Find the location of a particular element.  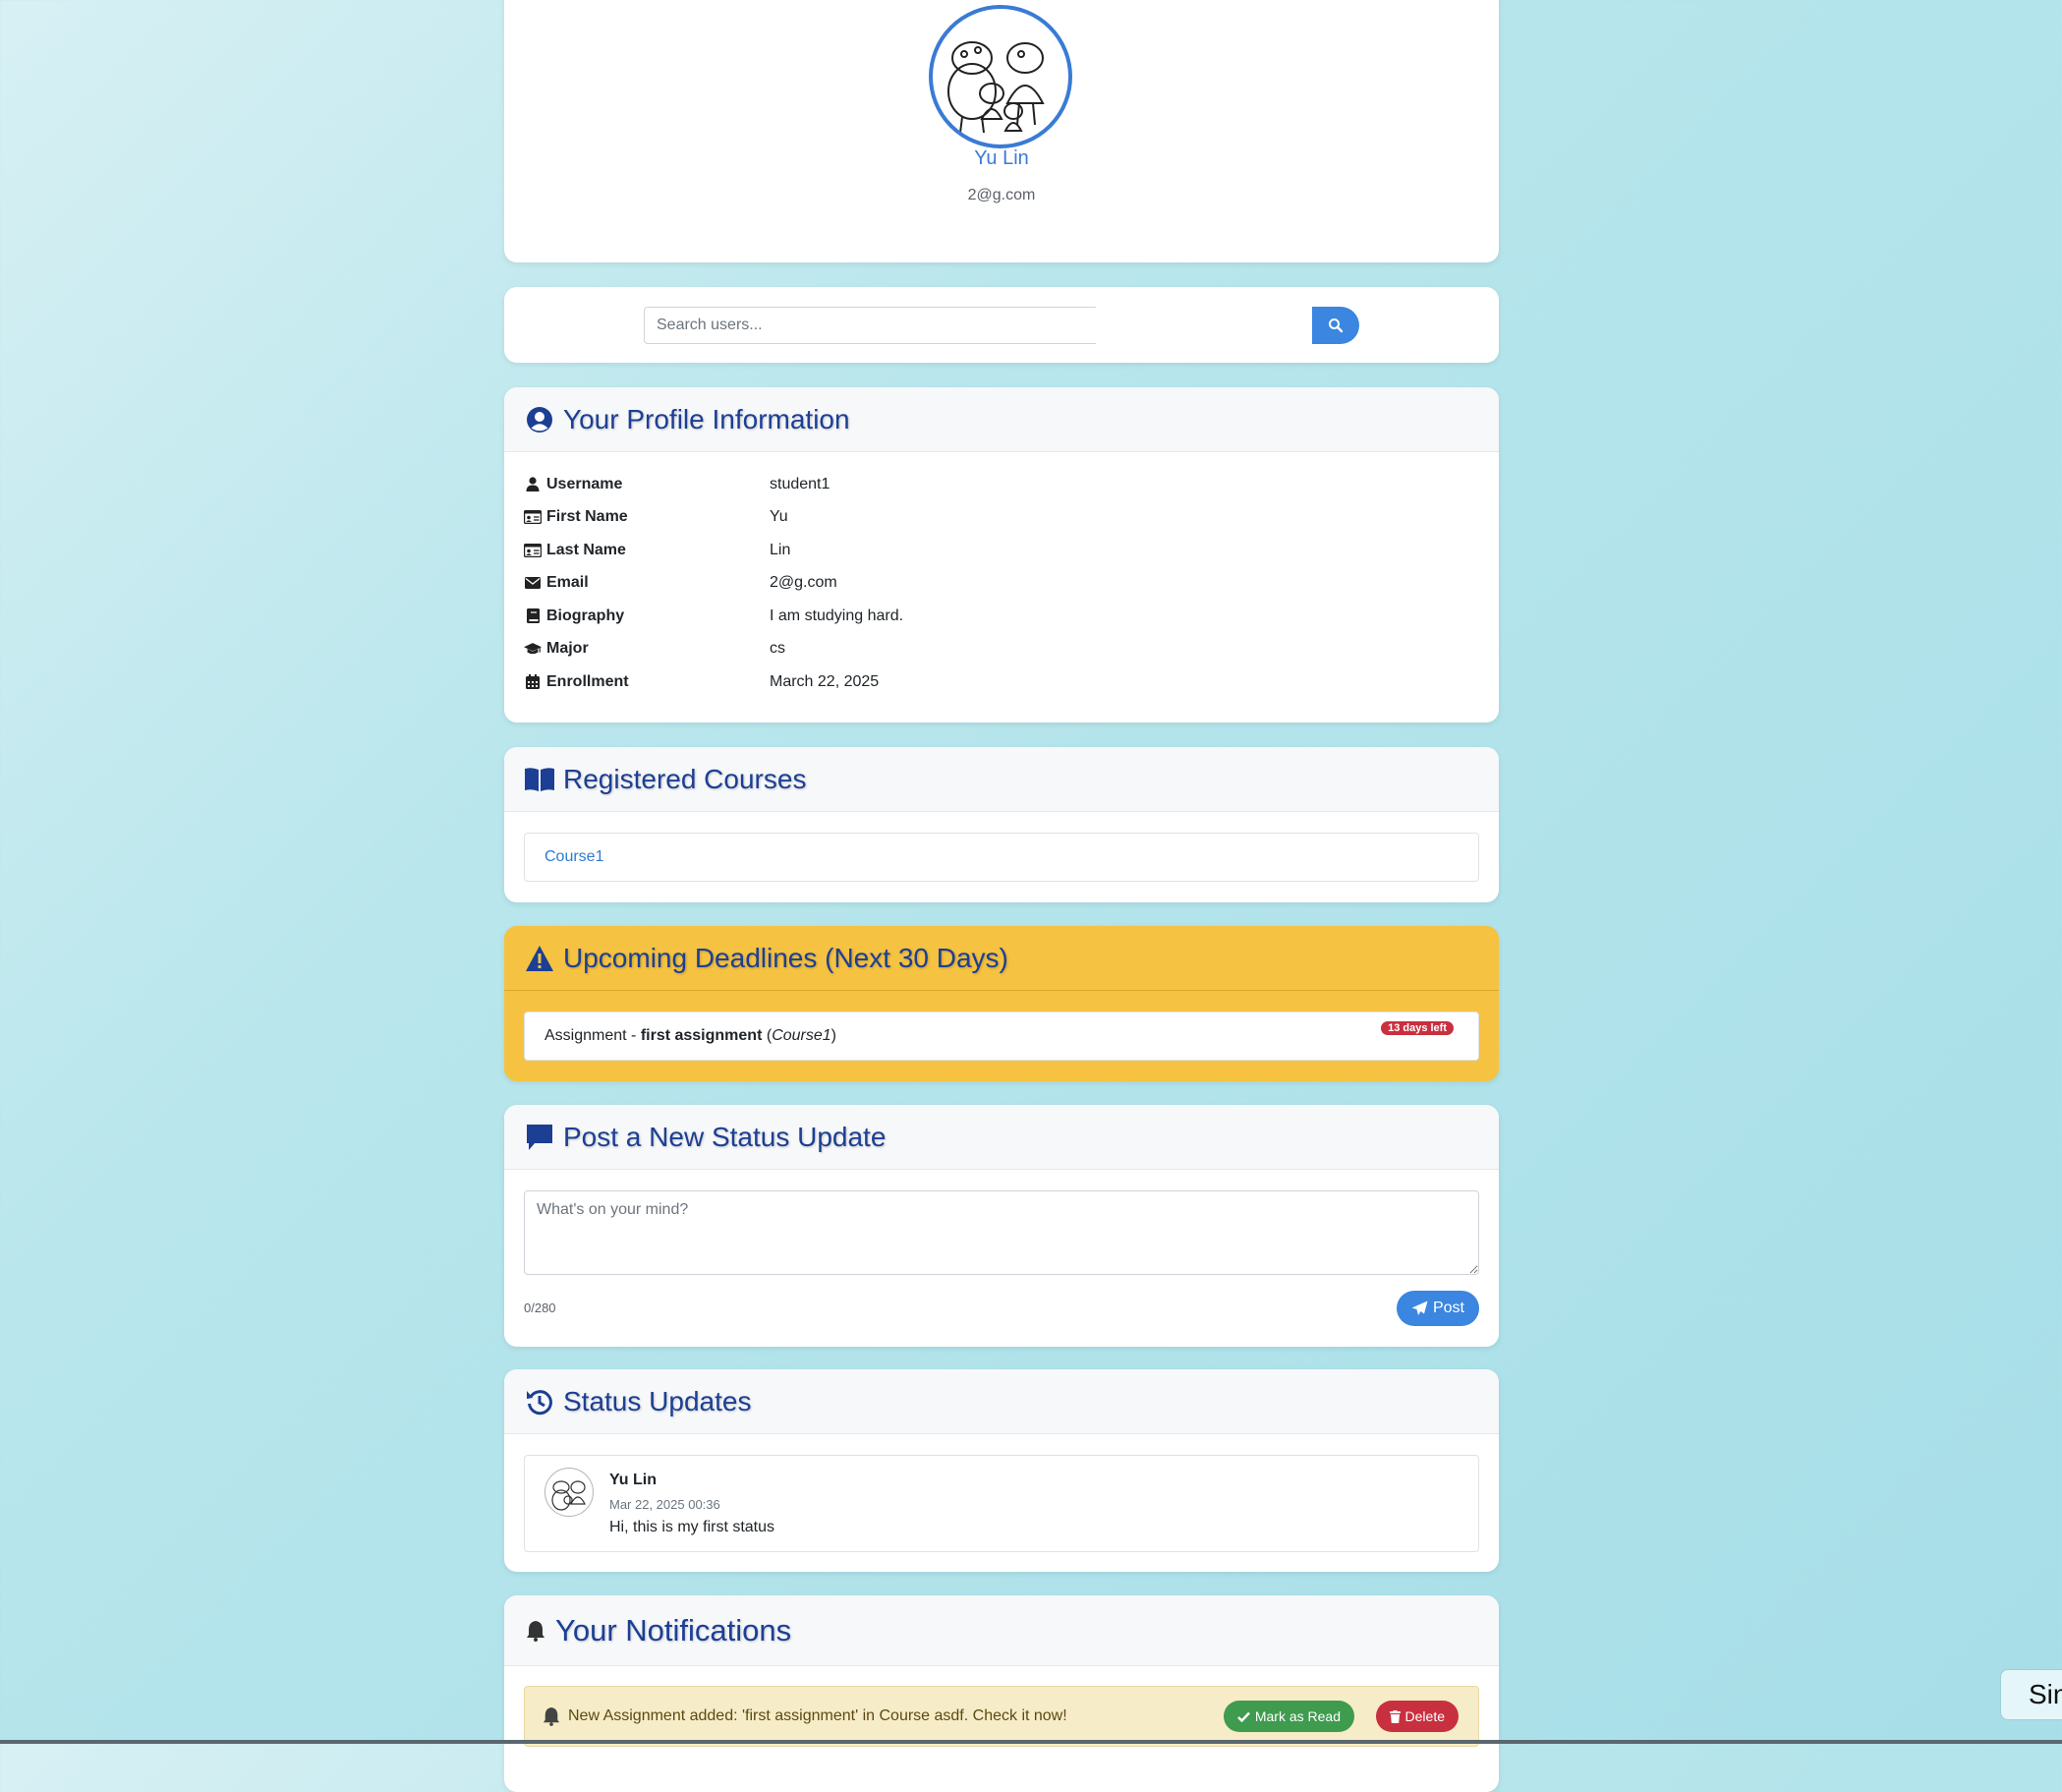

mark-as-read-label: Mark as Read is located at coordinates (1297, 1716).